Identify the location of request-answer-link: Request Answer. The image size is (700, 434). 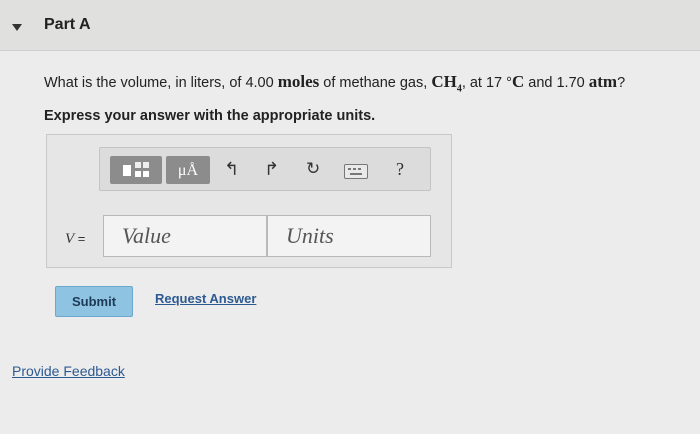
(205, 298).